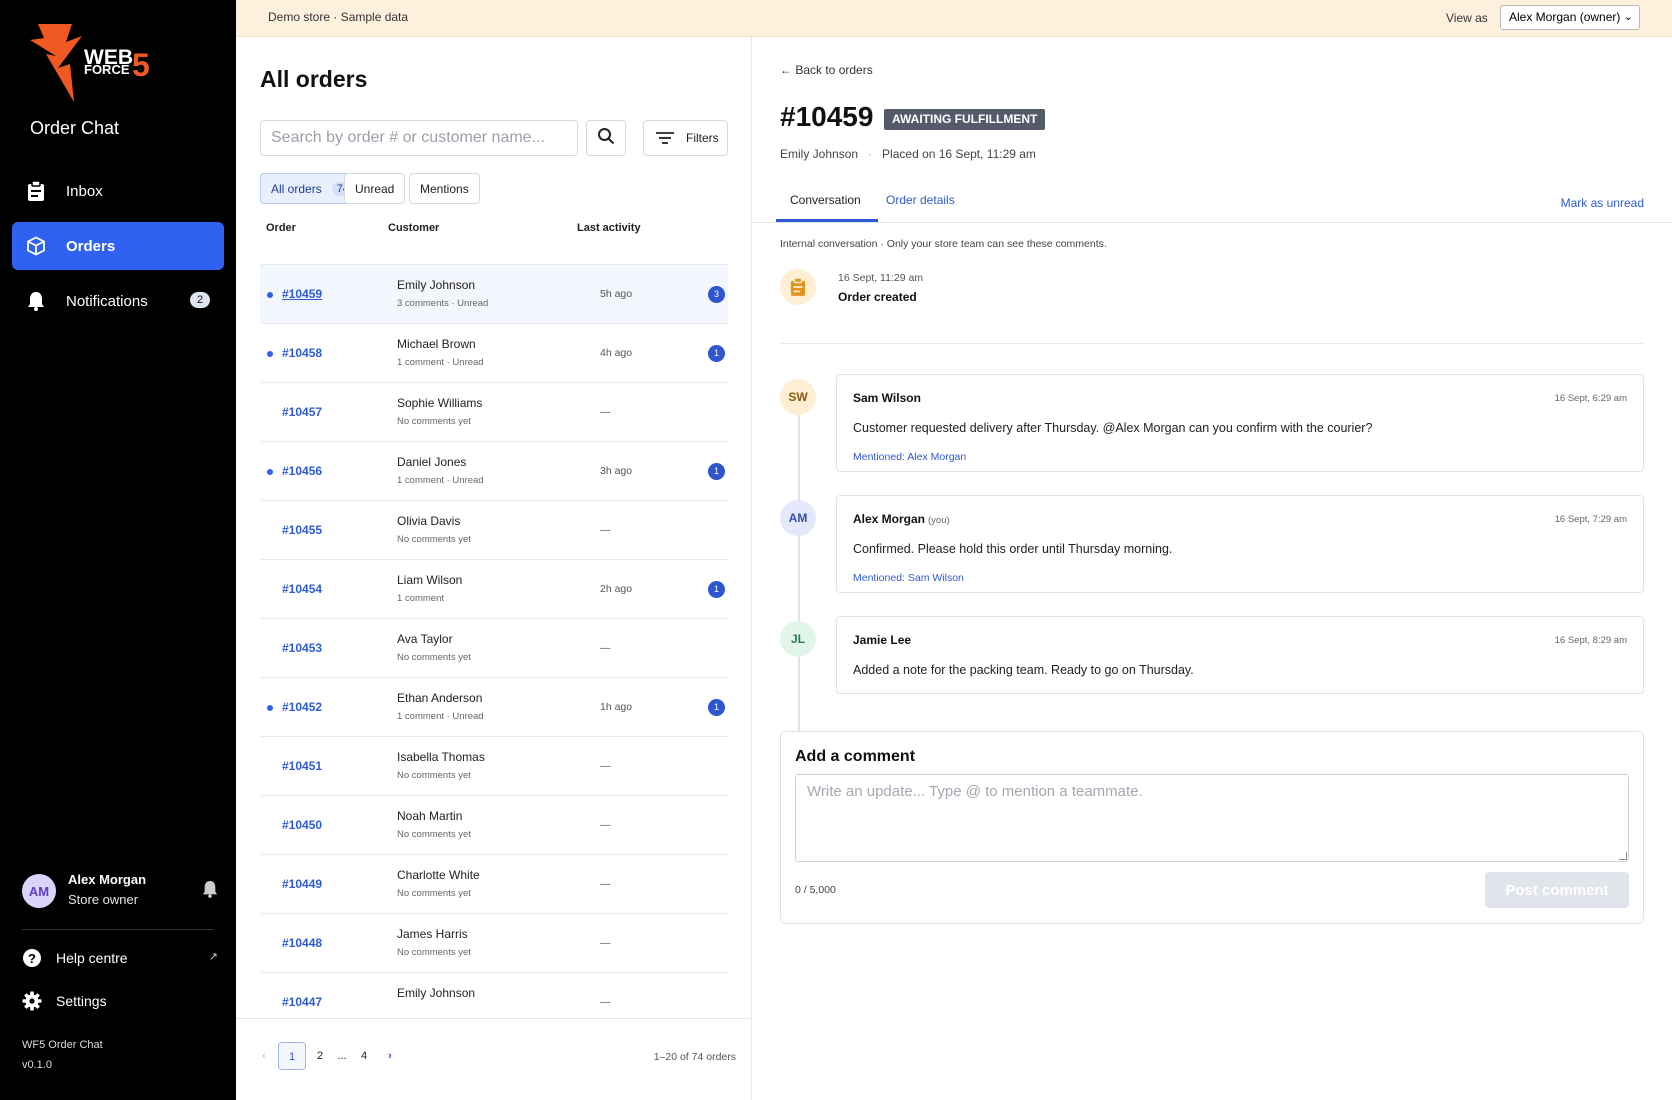 The height and width of the screenshot is (1100, 1672). Describe the element at coordinates (616, 707) in the screenshot. I see `last-activity: 1h ago` at that location.